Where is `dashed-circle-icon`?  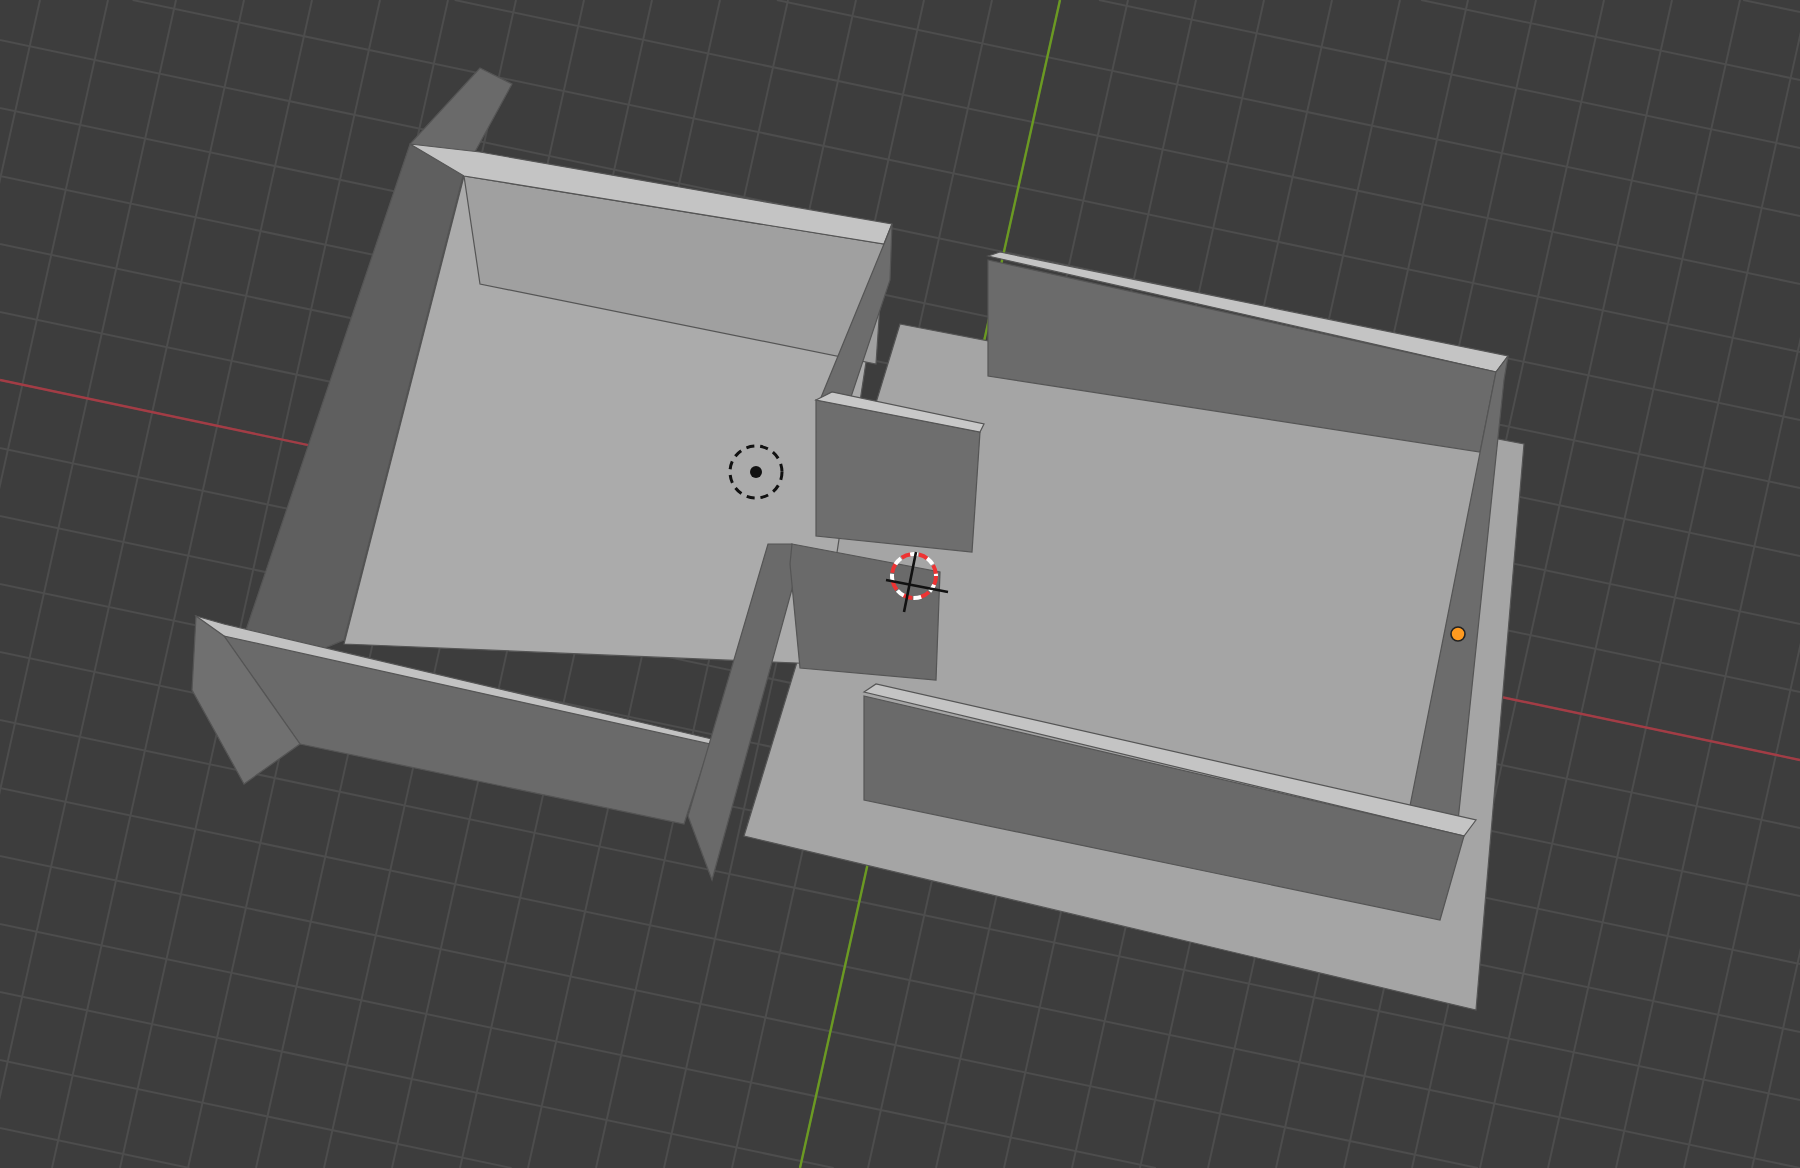
dashed-circle-icon is located at coordinates (756, 472).